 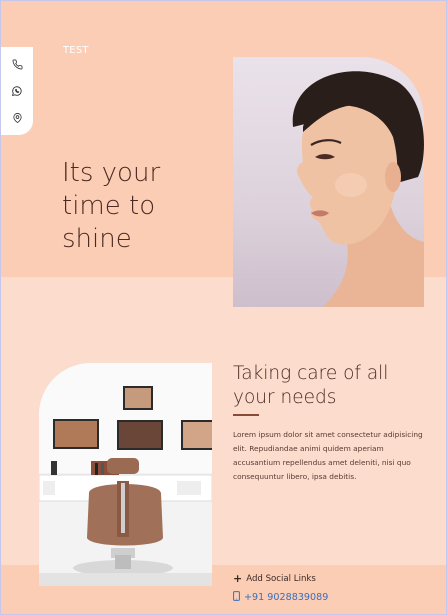 What do you see at coordinates (281, 579) in the screenshot?
I see `social-link-label: Add Social Links` at bounding box center [281, 579].